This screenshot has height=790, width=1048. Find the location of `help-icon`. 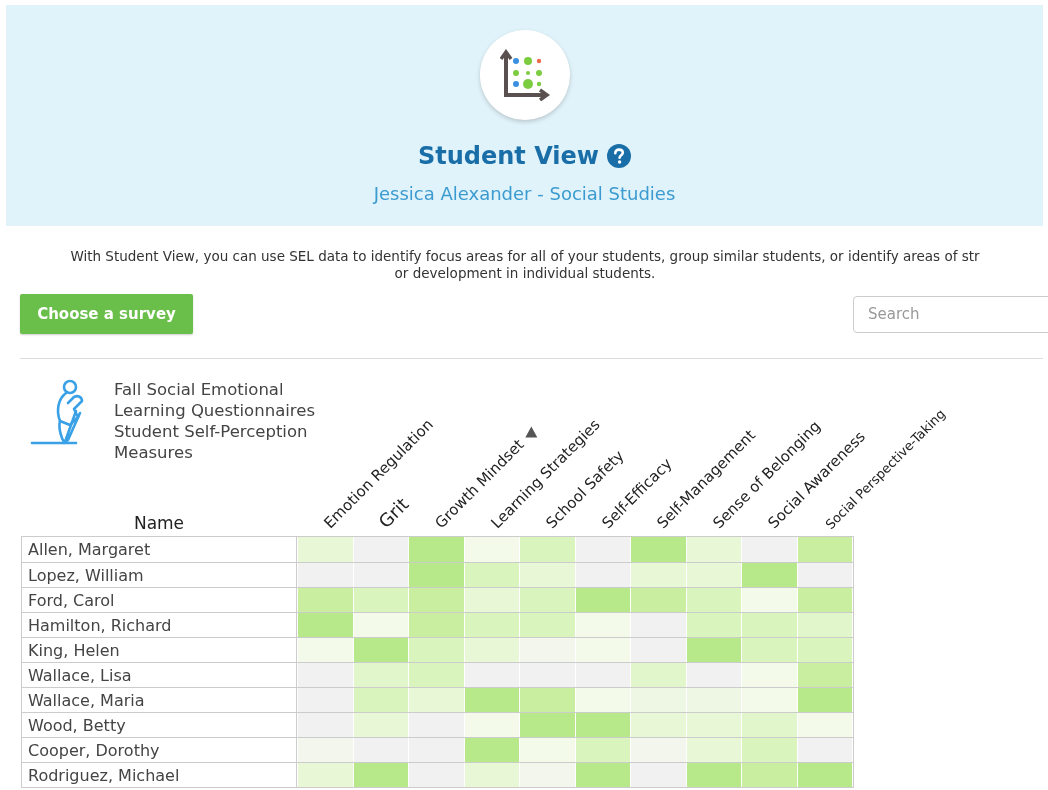

help-icon is located at coordinates (619, 156).